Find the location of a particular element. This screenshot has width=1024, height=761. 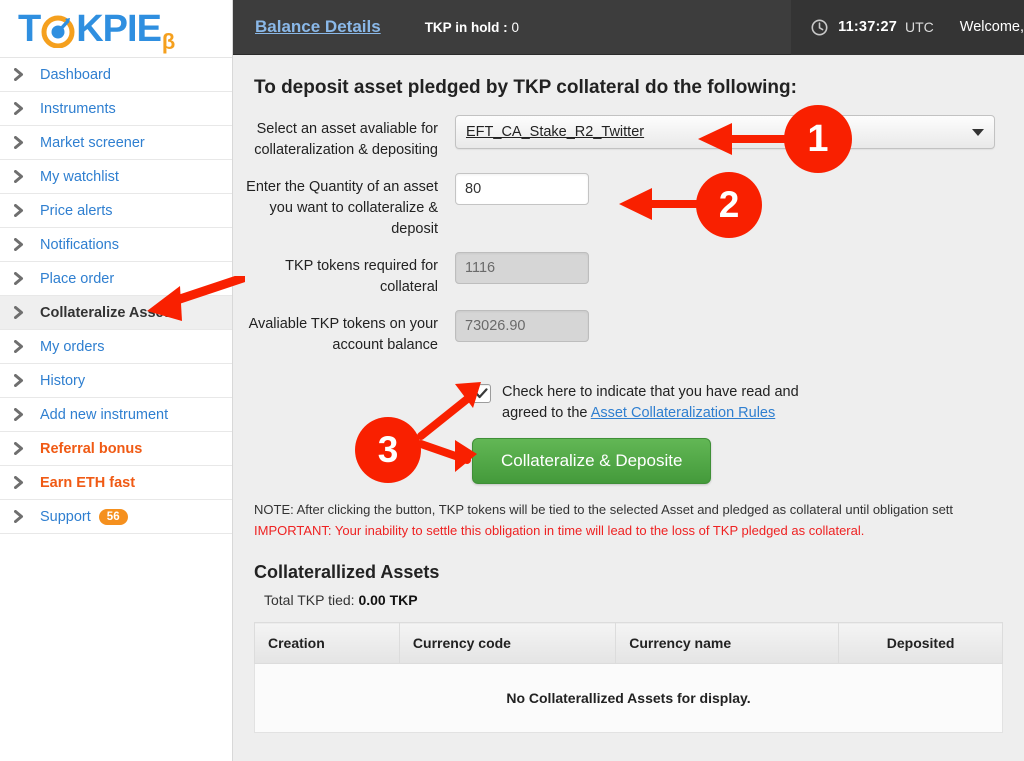

logo-beta: β is located at coordinates (168, 41).